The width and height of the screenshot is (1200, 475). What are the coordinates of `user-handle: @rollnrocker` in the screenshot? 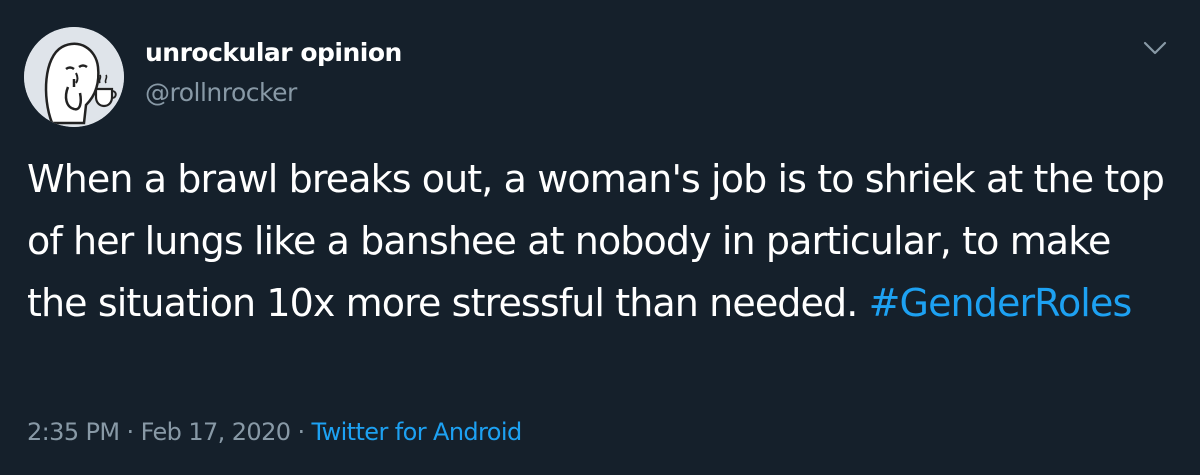 It's located at (221, 92).